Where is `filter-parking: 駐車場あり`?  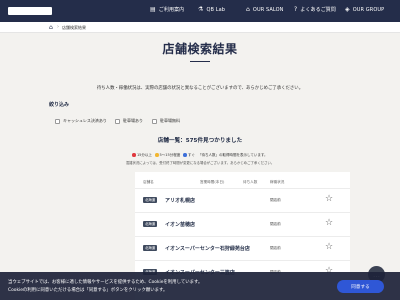
filter-parking: 駐車場あり is located at coordinates (129, 121).